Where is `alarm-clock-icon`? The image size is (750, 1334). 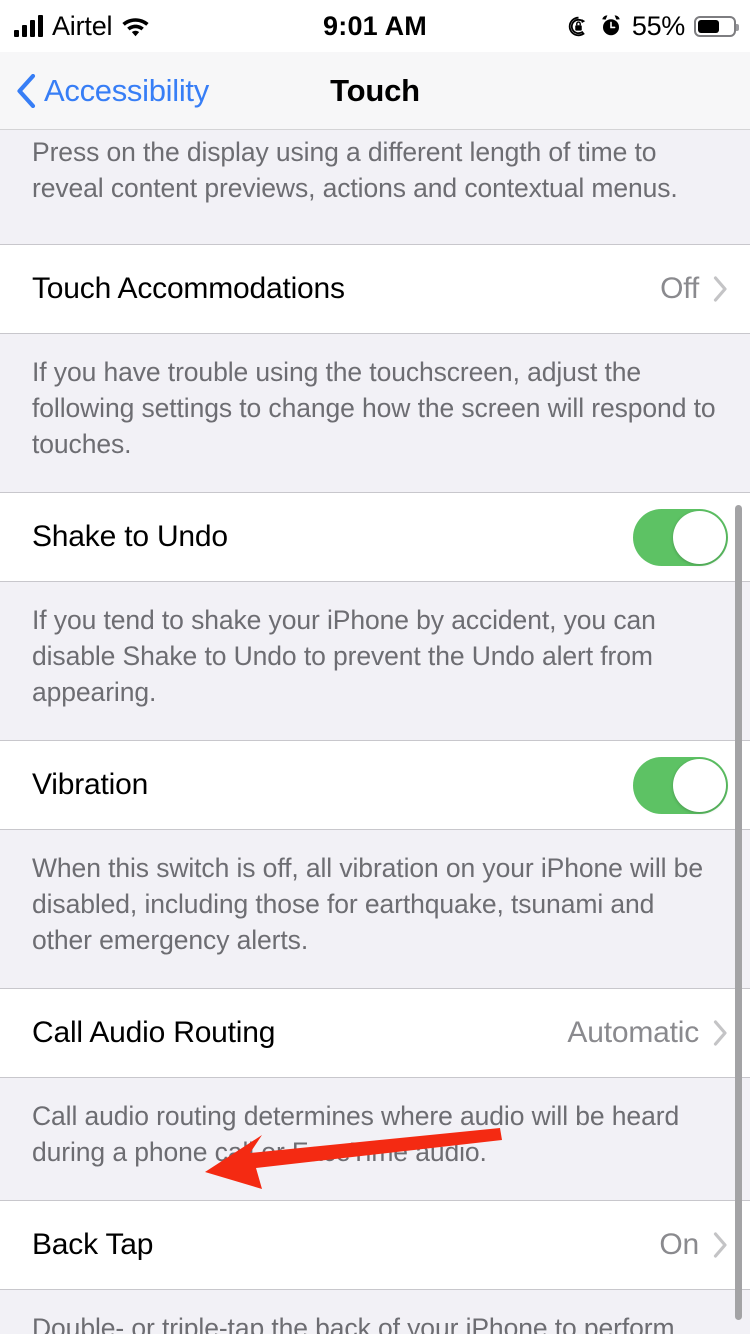 alarm-clock-icon is located at coordinates (611, 26).